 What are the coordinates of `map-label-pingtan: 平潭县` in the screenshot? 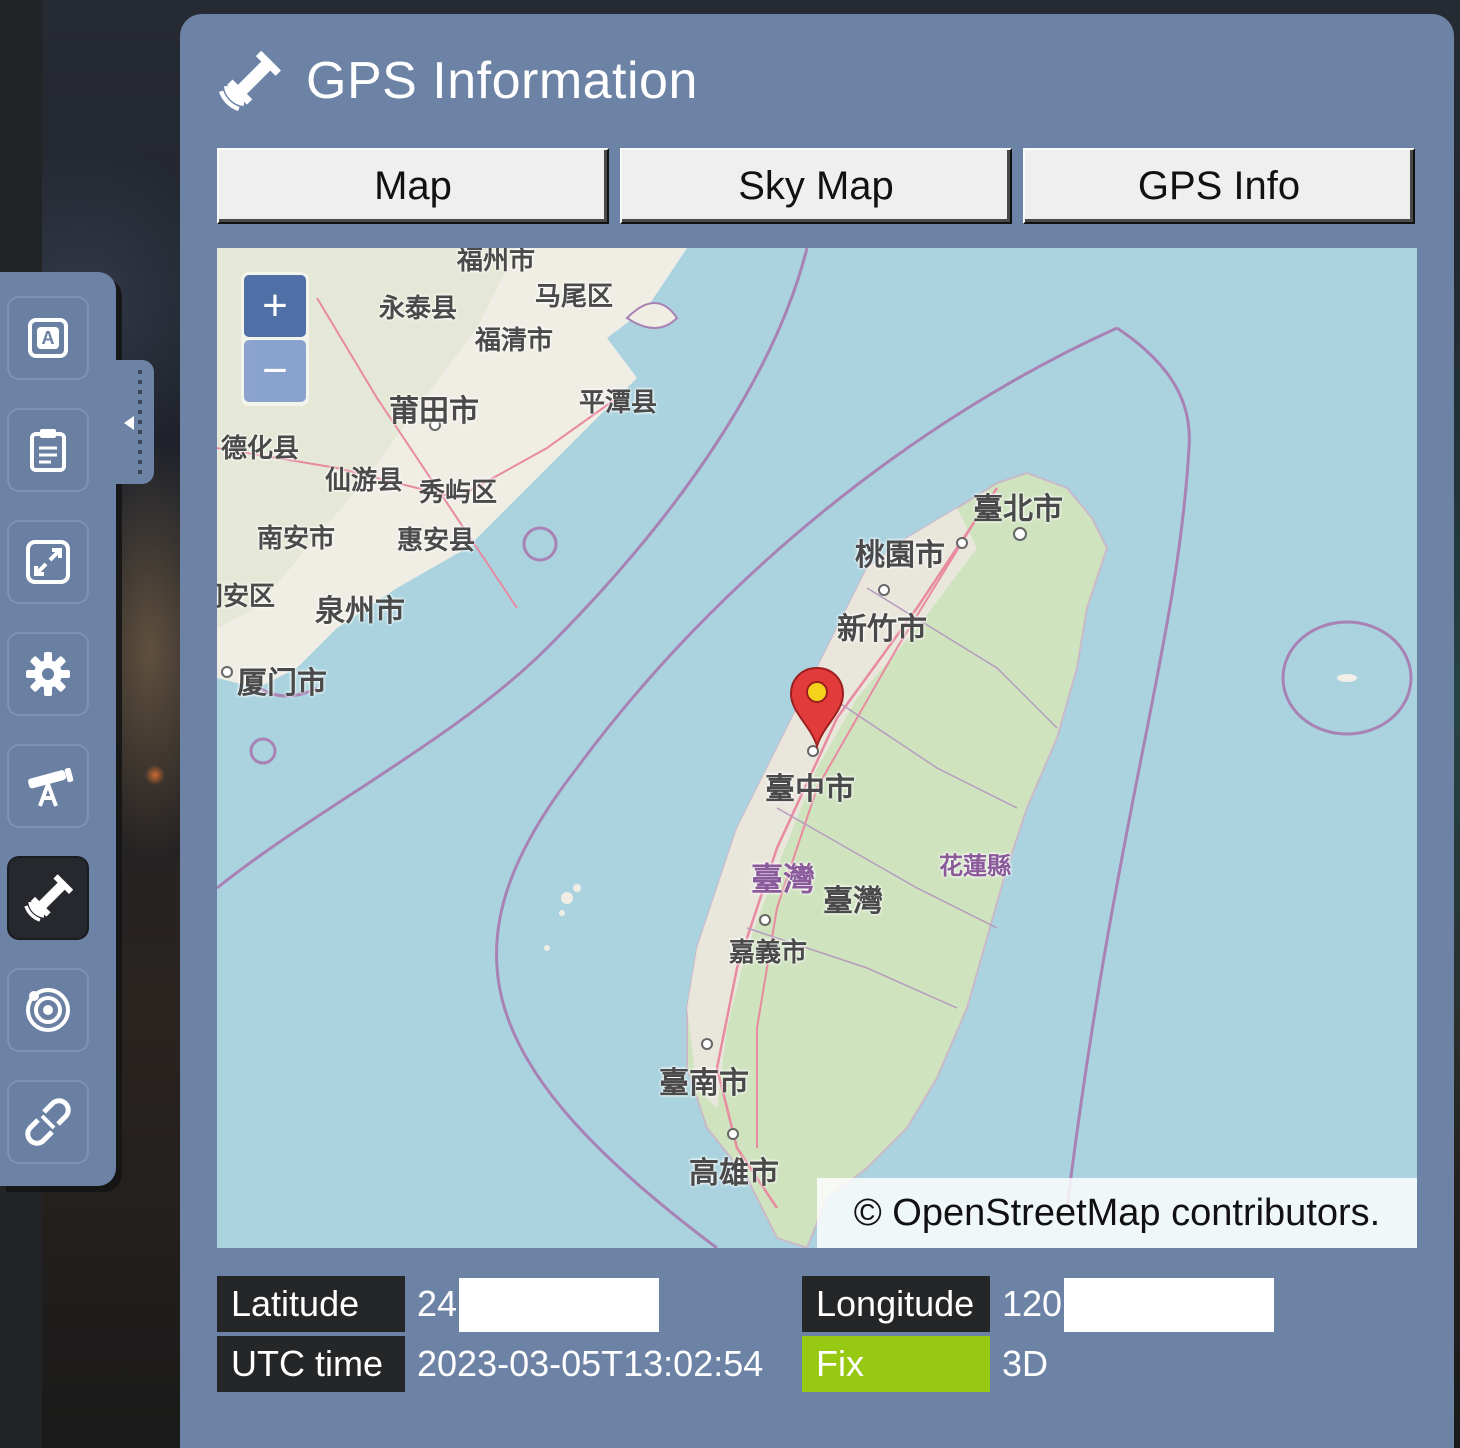 It's located at (618, 403).